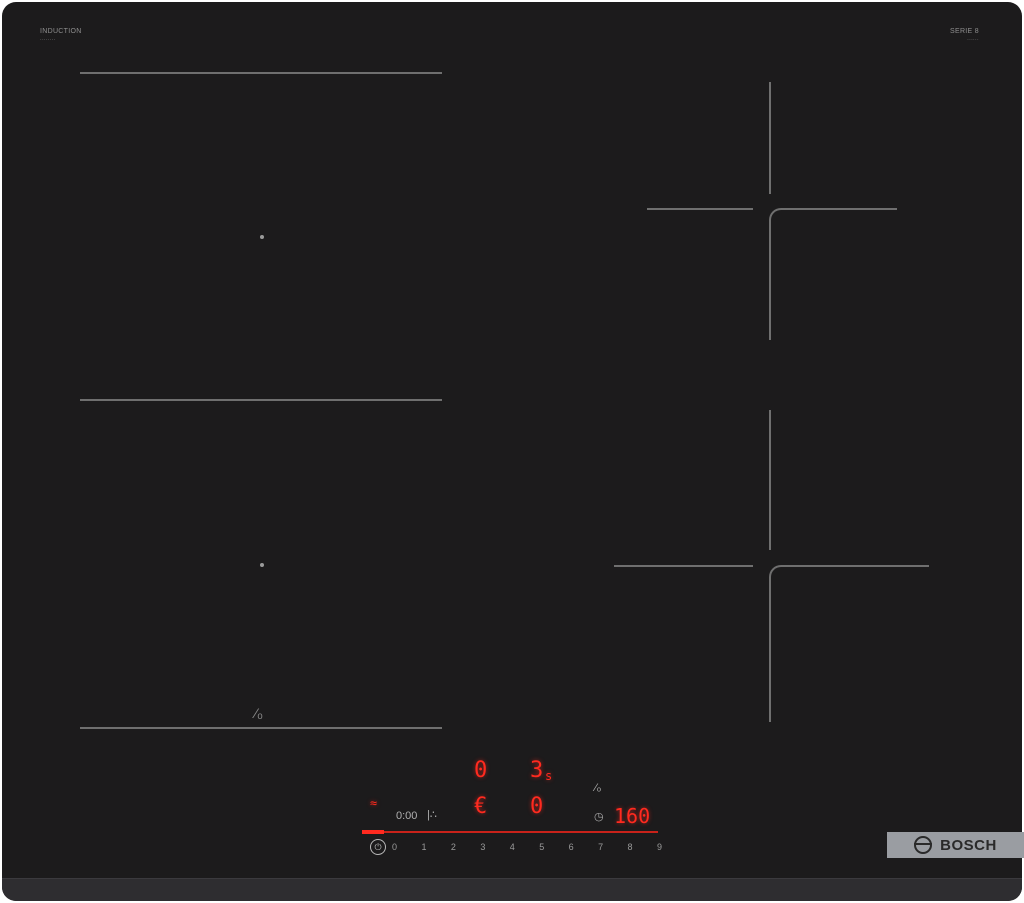  What do you see at coordinates (683, 566) in the screenshot?
I see `right-bottom-zone-left-line` at bounding box center [683, 566].